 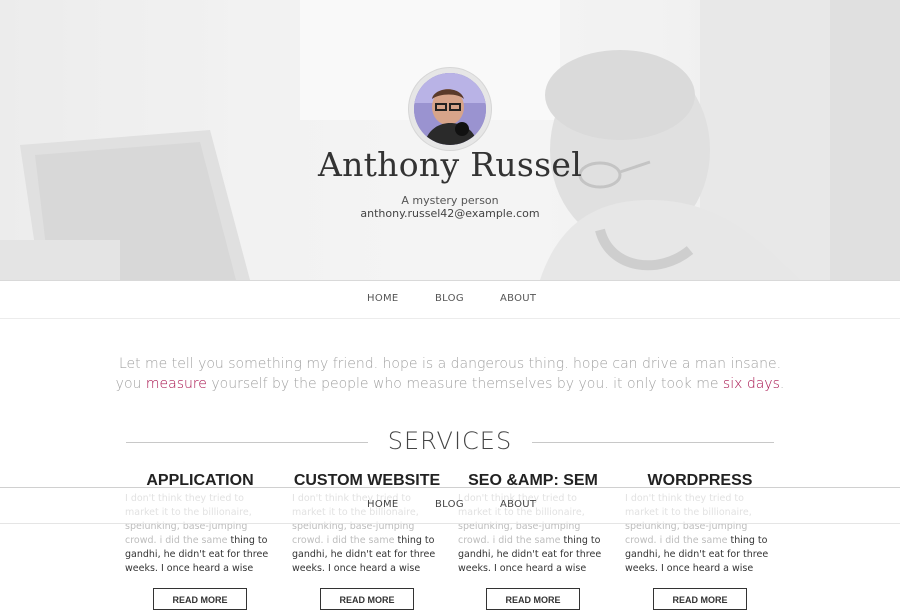 I want to click on nav-item-about: ABOUT, so click(x=518, y=298).